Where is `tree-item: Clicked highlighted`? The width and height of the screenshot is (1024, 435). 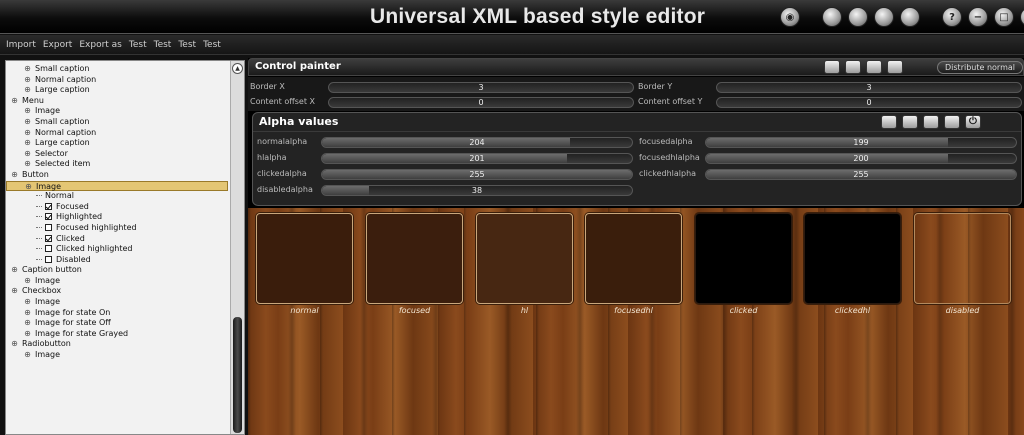
tree-item: Clicked highlighted is located at coordinates (117, 249).